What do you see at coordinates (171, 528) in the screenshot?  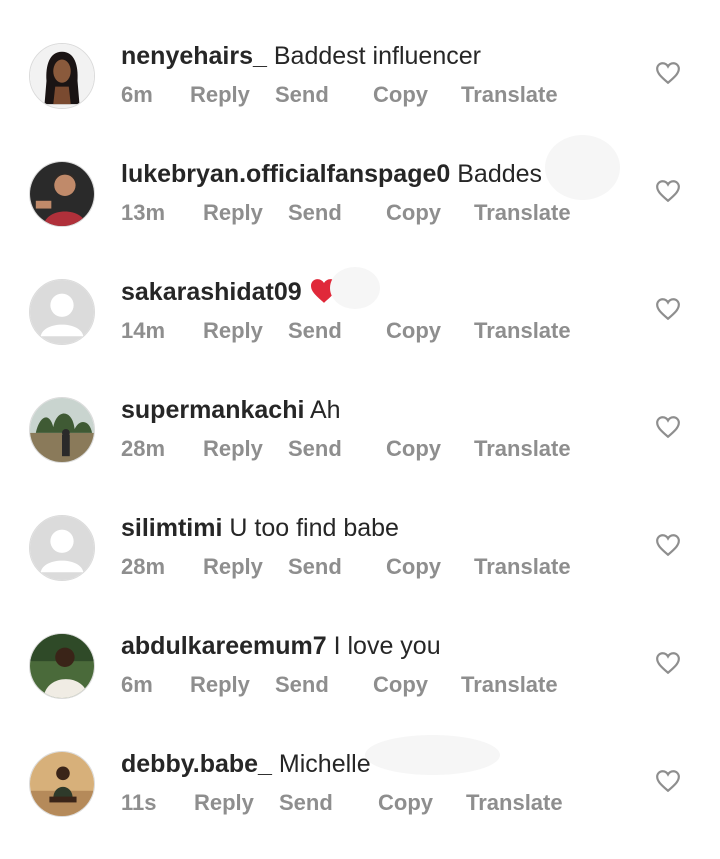 I see `comment-username: silimtimi` at bounding box center [171, 528].